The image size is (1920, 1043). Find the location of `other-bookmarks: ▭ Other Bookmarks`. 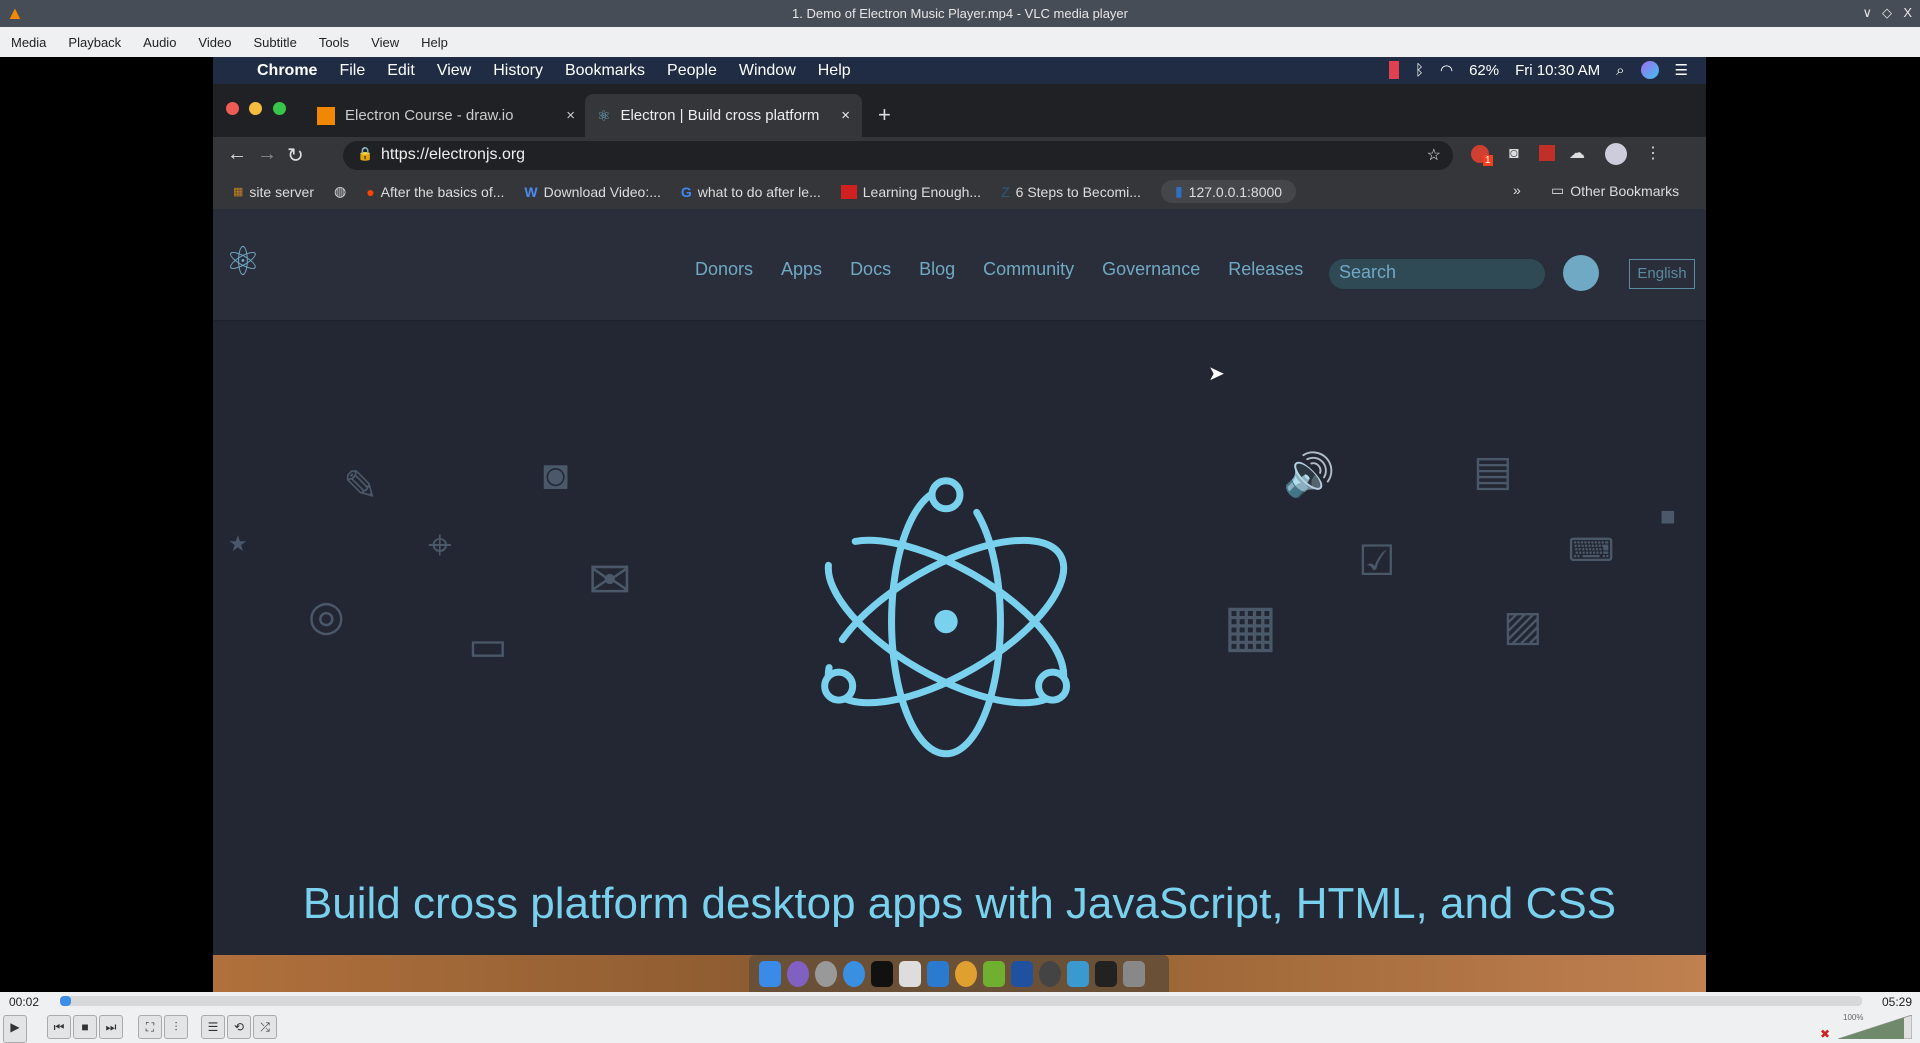

other-bookmarks: ▭ Other Bookmarks is located at coordinates (1615, 190).